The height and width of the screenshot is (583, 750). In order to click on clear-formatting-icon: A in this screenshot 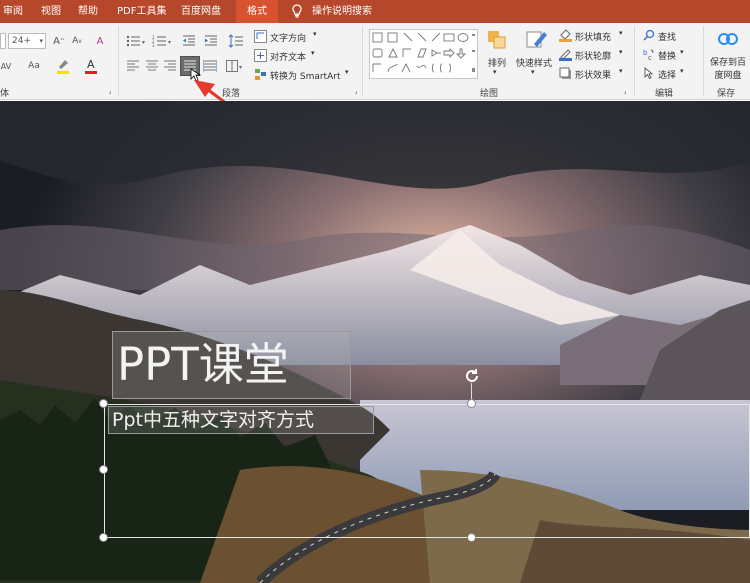, I will do `click(100, 41)`.